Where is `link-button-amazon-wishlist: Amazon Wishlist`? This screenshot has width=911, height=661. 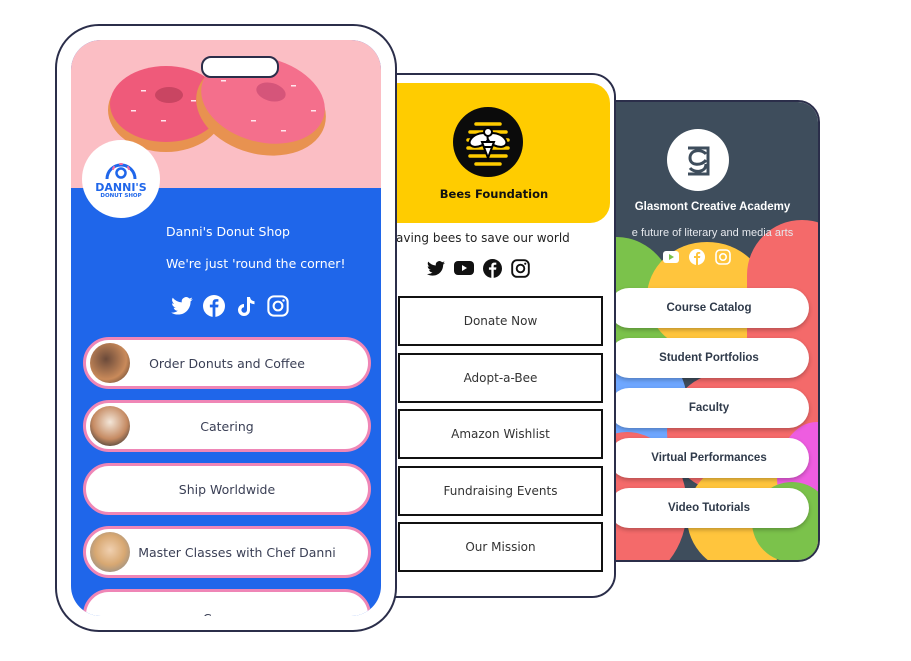 link-button-amazon-wishlist: Amazon Wishlist is located at coordinates (500, 434).